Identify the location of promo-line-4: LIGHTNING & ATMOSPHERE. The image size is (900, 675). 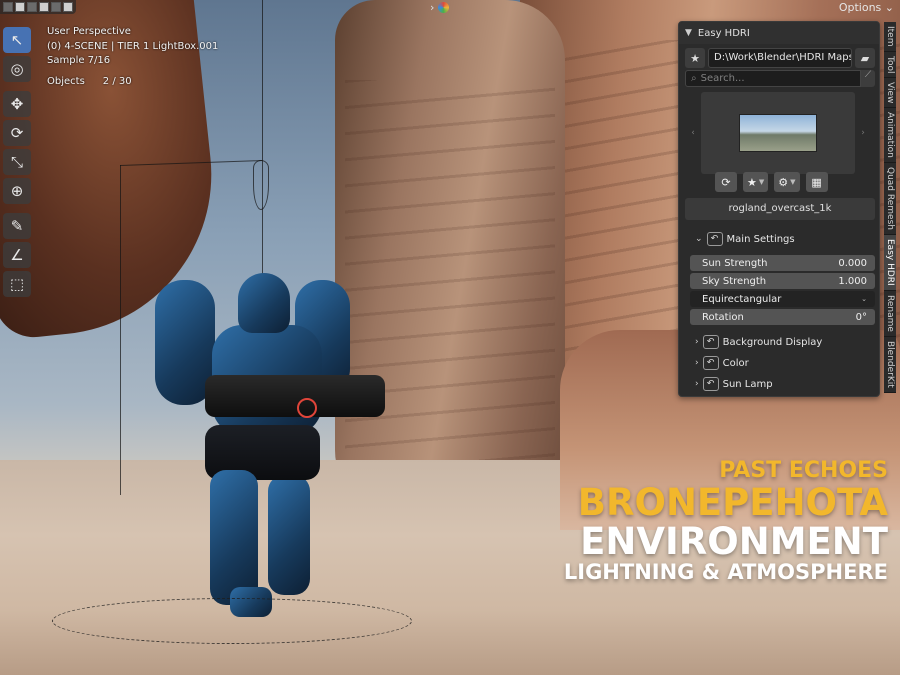
(725, 572).